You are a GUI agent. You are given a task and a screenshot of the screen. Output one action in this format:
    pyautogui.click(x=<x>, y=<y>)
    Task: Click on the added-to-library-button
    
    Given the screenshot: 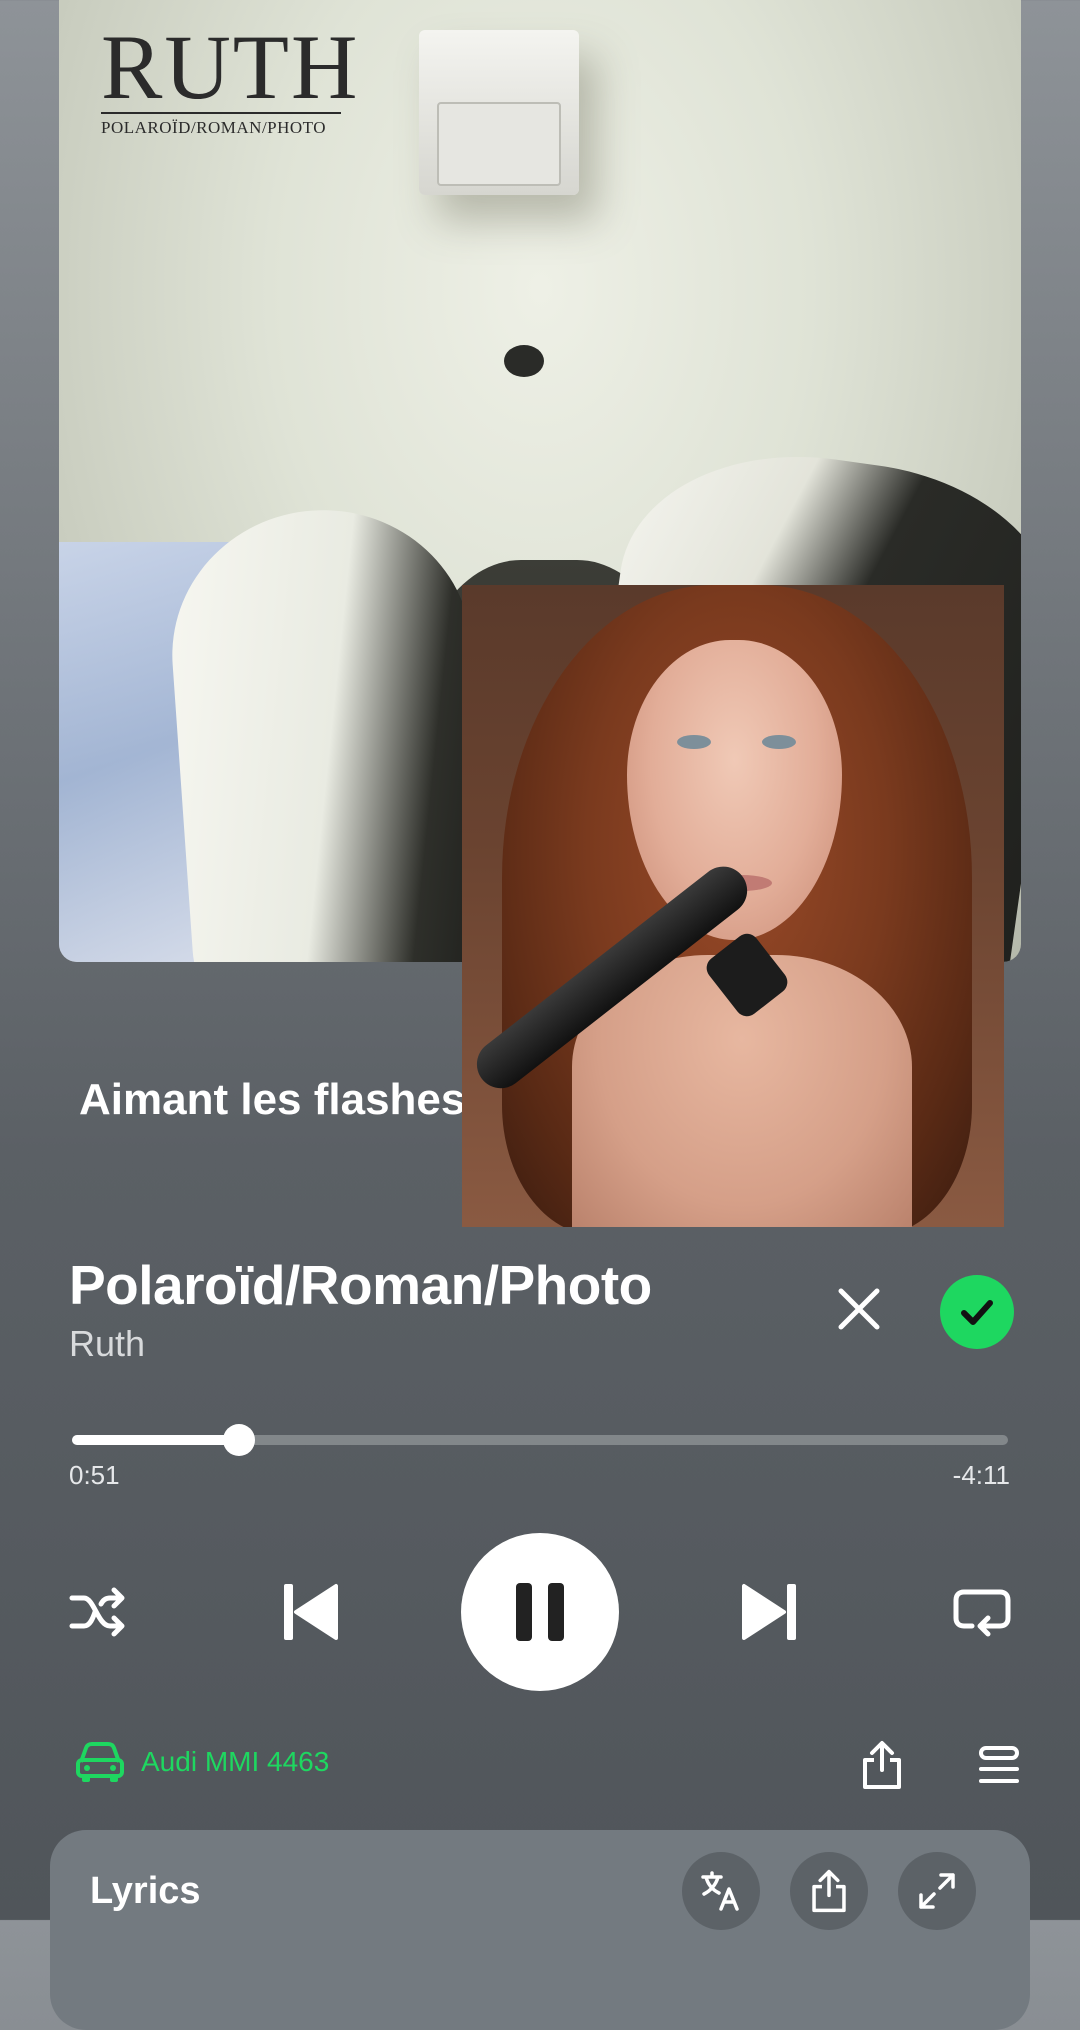 What is the action you would take?
    pyautogui.click(x=977, y=1312)
    